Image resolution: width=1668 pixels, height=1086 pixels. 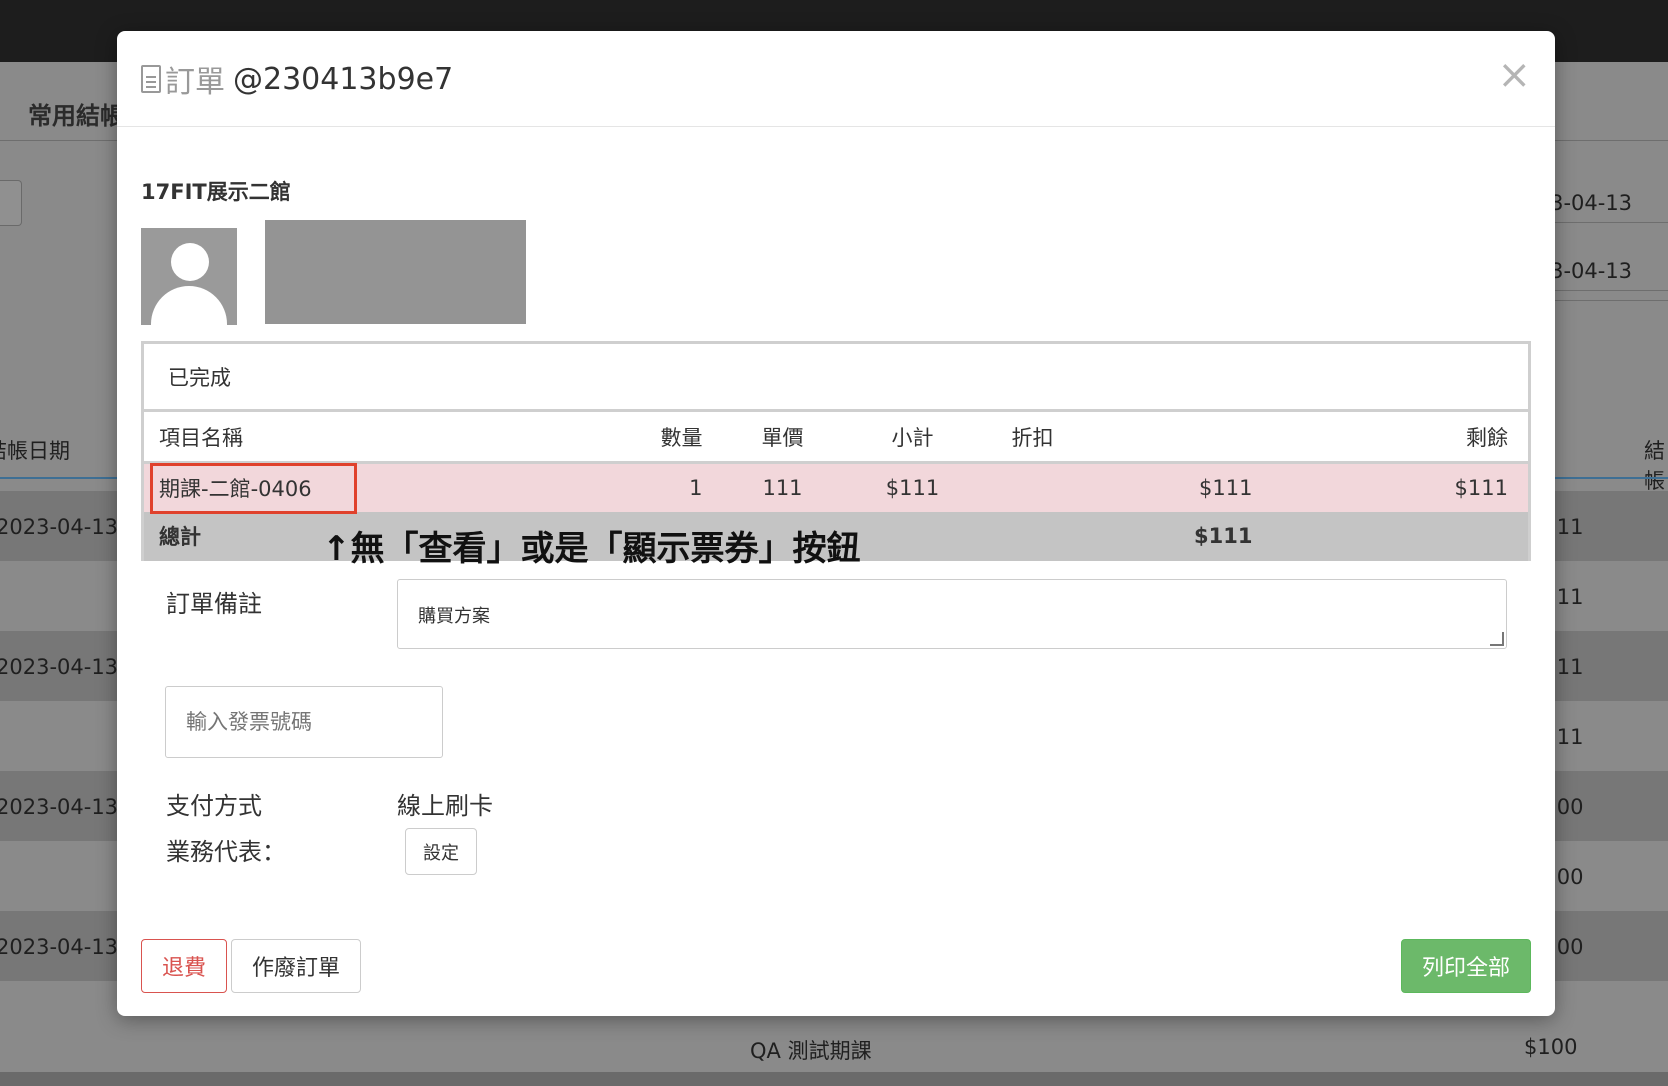 What do you see at coordinates (1223, 536) in the screenshot?
I see `total-amount: $111` at bounding box center [1223, 536].